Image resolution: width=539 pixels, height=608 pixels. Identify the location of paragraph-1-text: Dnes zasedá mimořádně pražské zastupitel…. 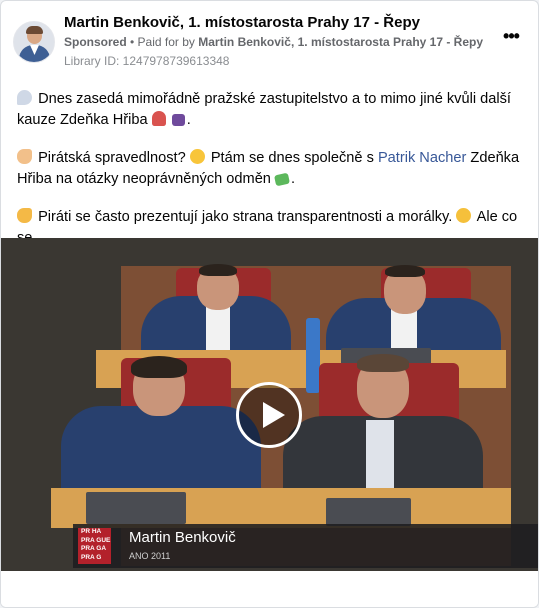
(264, 109).